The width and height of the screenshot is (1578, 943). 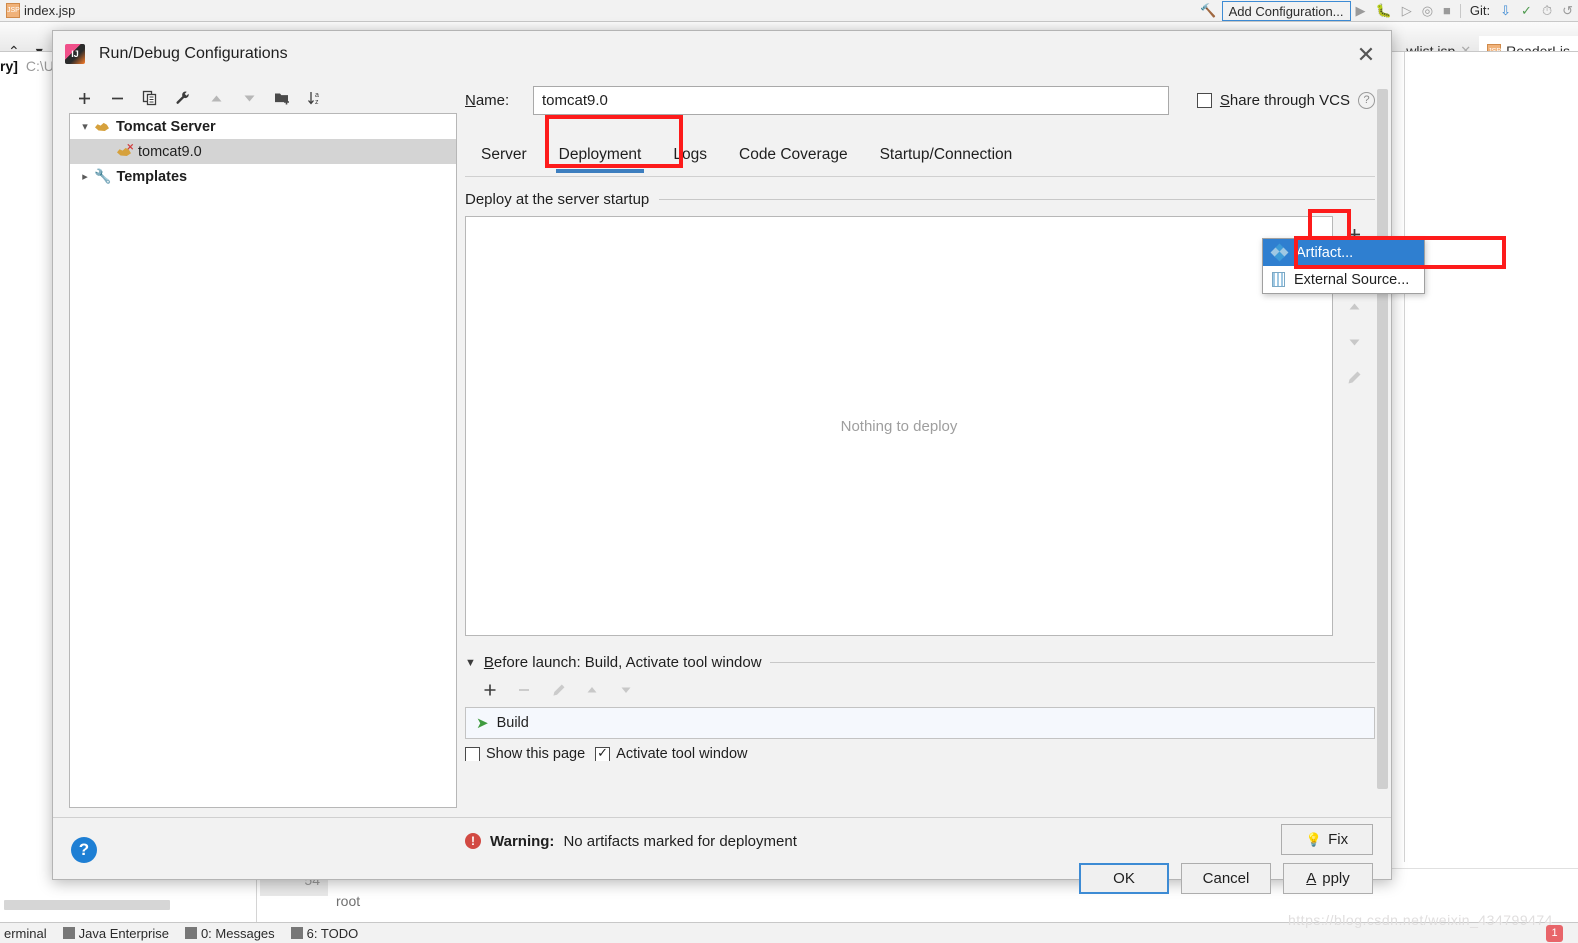 I want to click on debug-icon: 🐛, so click(x=1384, y=11).